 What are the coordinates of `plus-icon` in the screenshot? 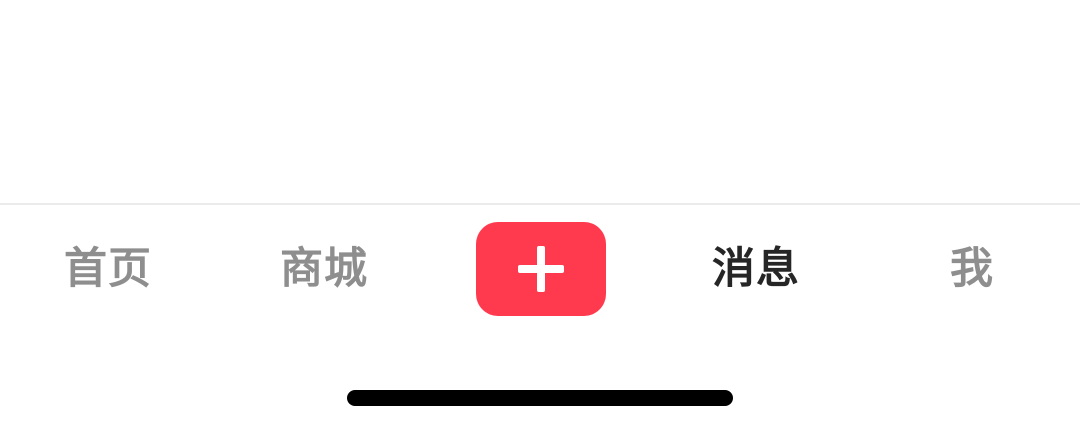 It's located at (541, 269).